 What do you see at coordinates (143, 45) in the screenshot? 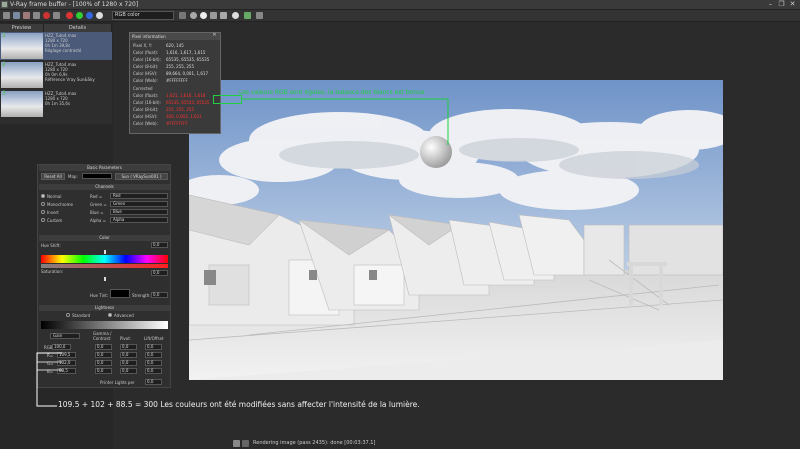
I see `pixel-label: Pixel X, Y:` at bounding box center [143, 45].